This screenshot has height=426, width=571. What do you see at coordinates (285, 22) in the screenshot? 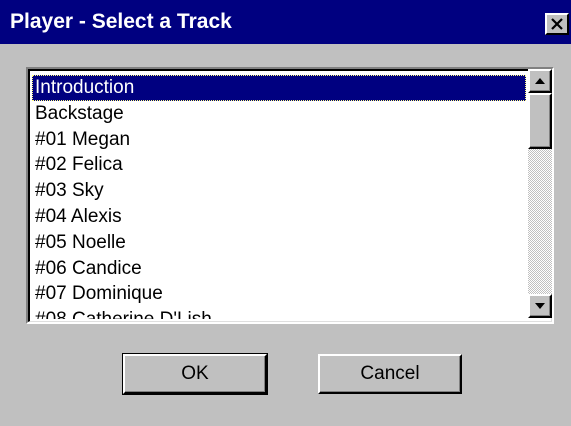
I see `title-bar: Player - Select a Track` at bounding box center [285, 22].